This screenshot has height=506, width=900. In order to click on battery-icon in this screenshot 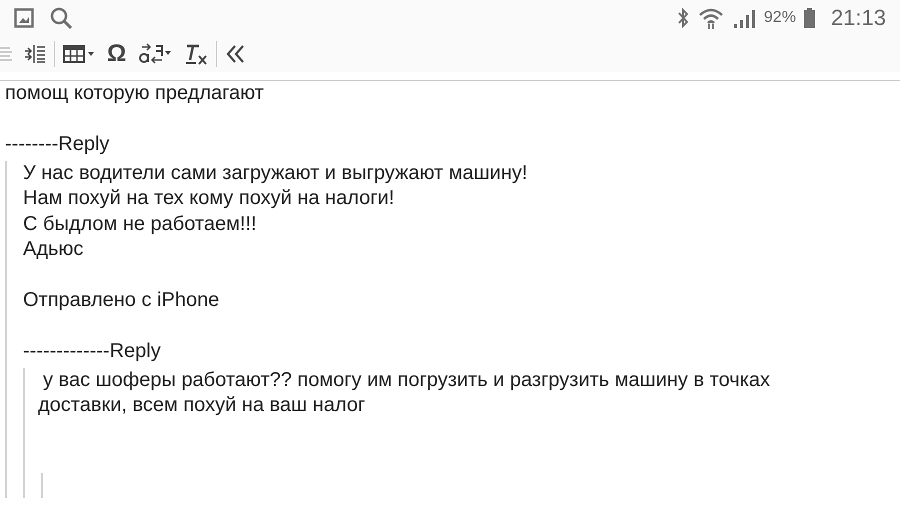, I will do `click(809, 18)`.